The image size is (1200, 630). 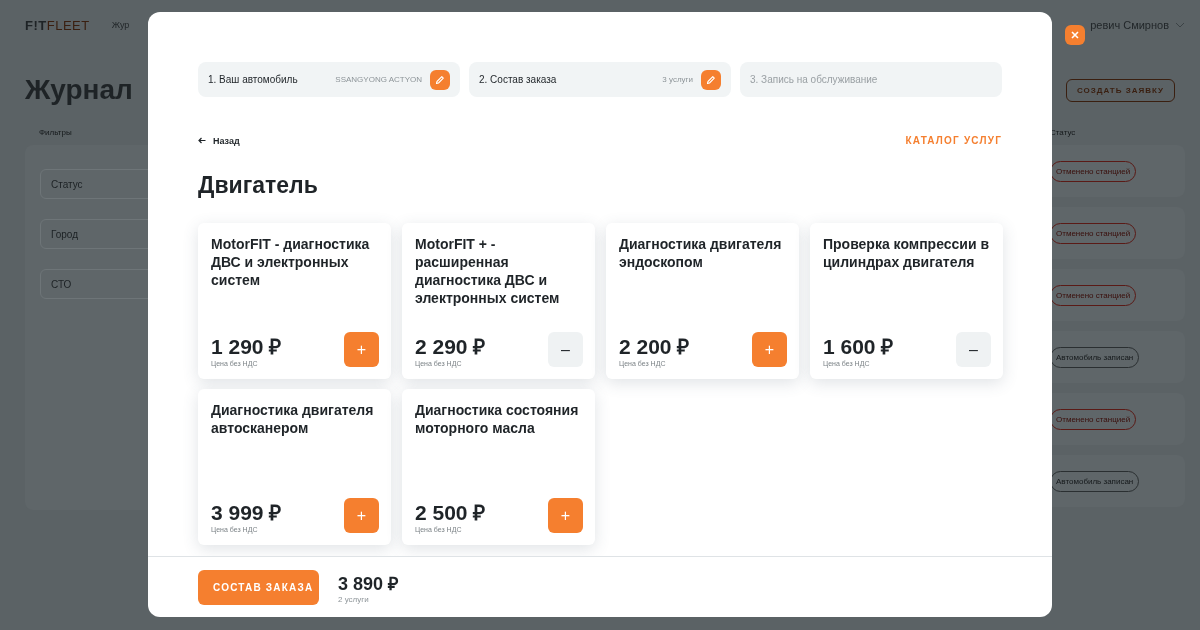 What do you see at coordinates (953, 140) in the screenshot?
I see `catalog-link: КАТАЛОГ УСЛУГ` at bounding box center [953, 140].